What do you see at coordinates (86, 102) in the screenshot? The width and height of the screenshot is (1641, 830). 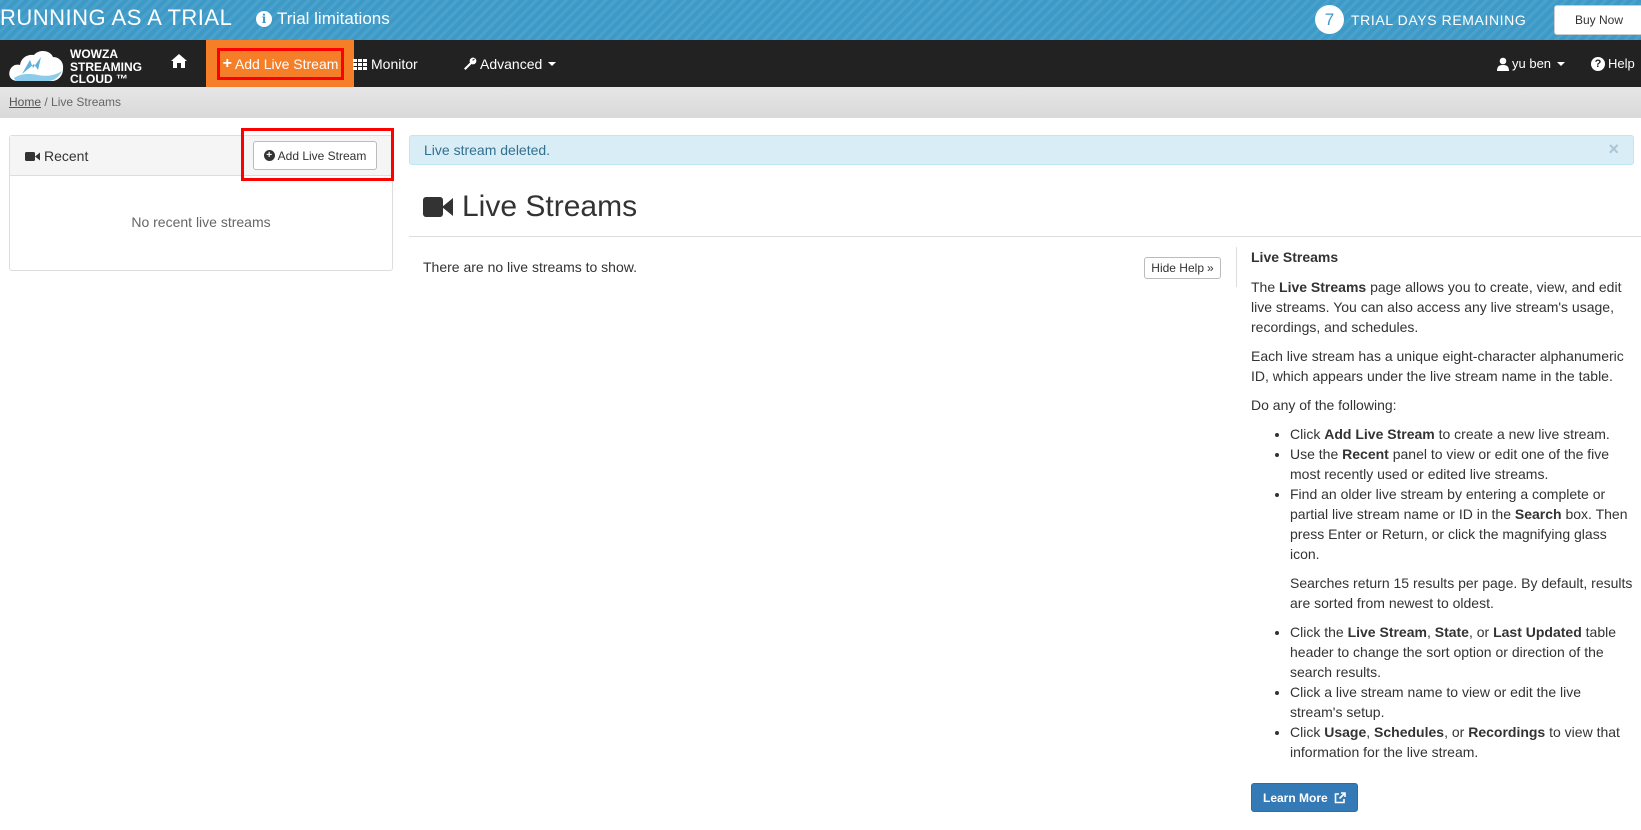 I see `breadcrumb-current: Live Streams` at bounding box center [86, 102].